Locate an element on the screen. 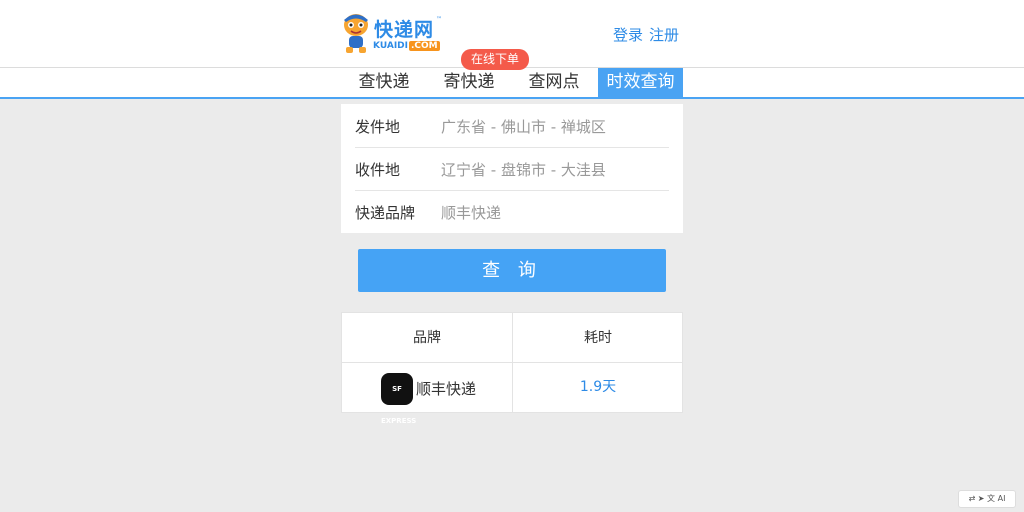  auth-links: 登录 注册 is located at coordinates (646, 34).